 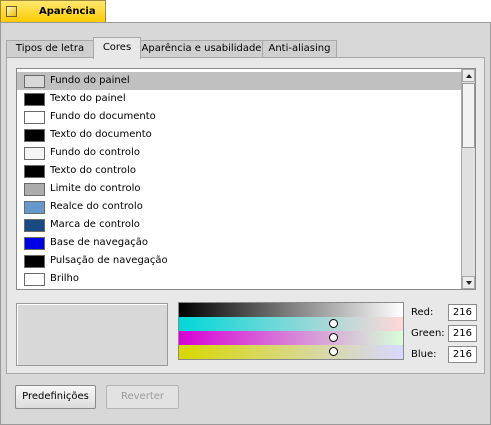 What do you see at coordinates (239, 81) in the screenshot?
I see `color-list-item: Fundo do painel` at bounding box center [239, 81].